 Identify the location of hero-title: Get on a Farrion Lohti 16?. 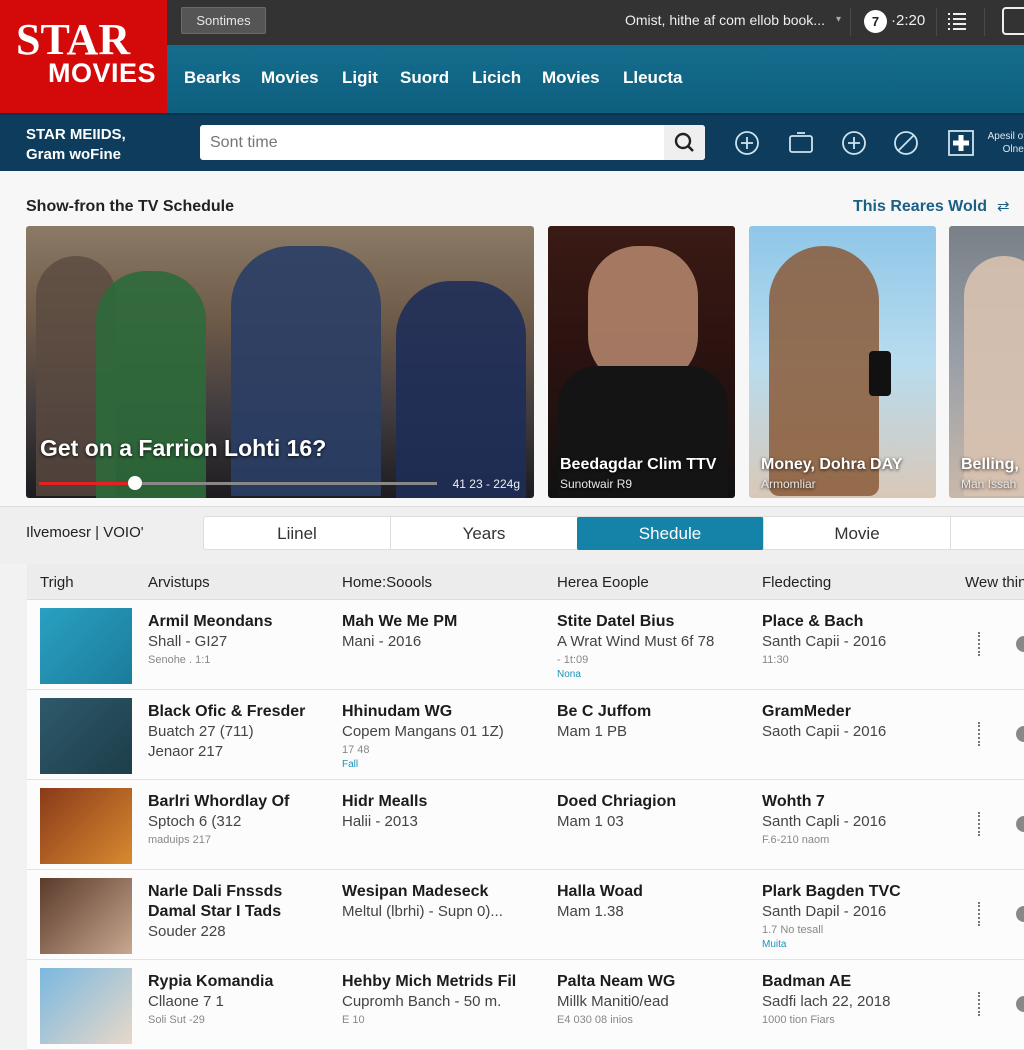
(183, 448).